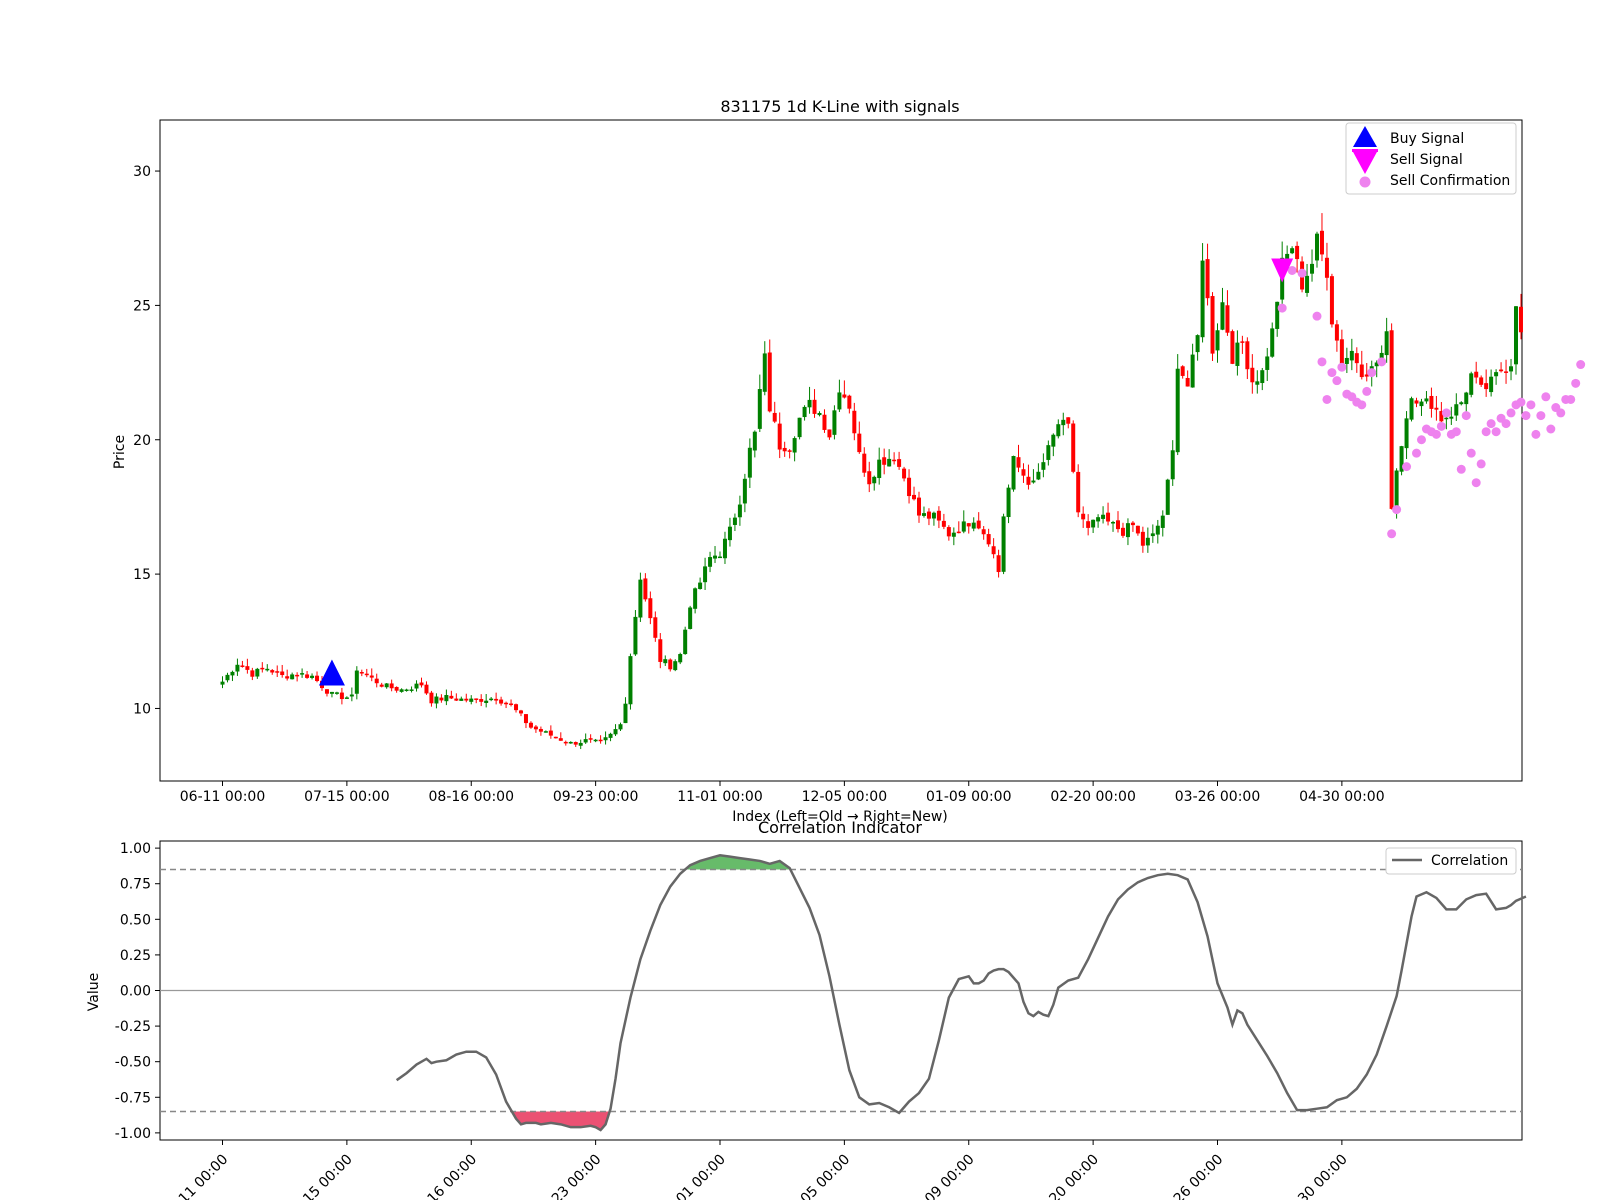 This screenshot has height=1200, width=1600. Describe the element at coordinates (133, 1027) in the screenshot. I see `correlation-y-tick-label: -0.25` at that location.